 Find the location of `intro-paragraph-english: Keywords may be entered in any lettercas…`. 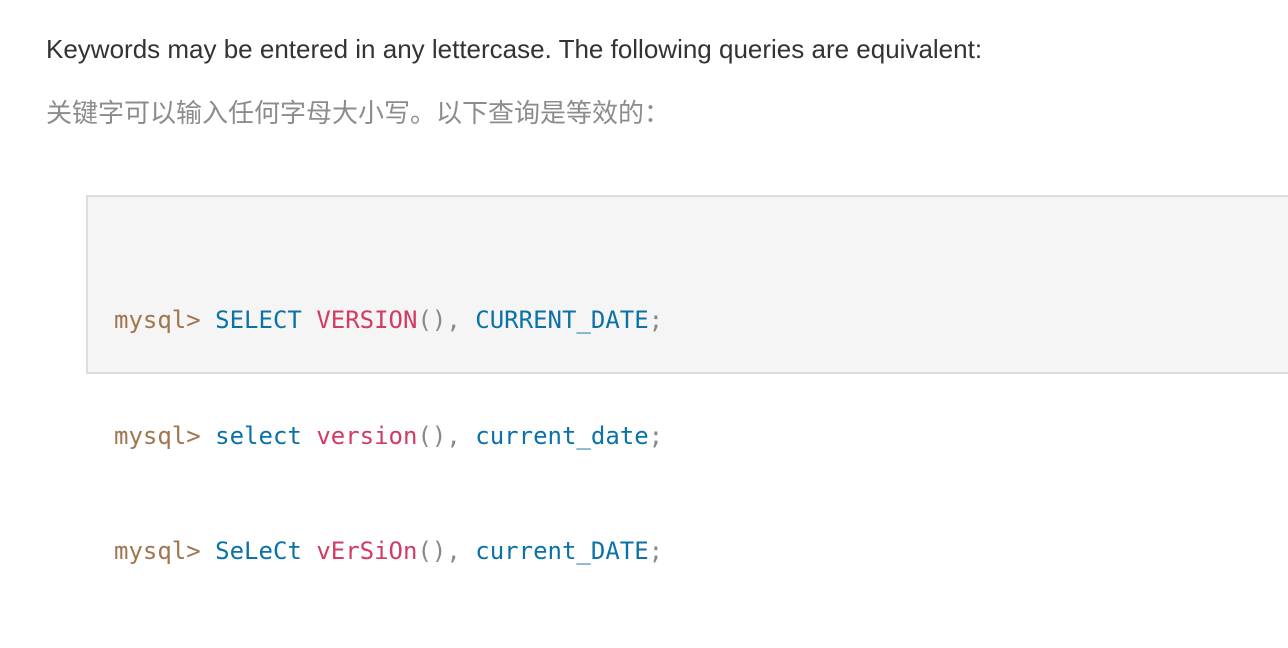

intro-paragraph-english: Keywords may be entered in any lettercas… is located at coordinates (514, 49).